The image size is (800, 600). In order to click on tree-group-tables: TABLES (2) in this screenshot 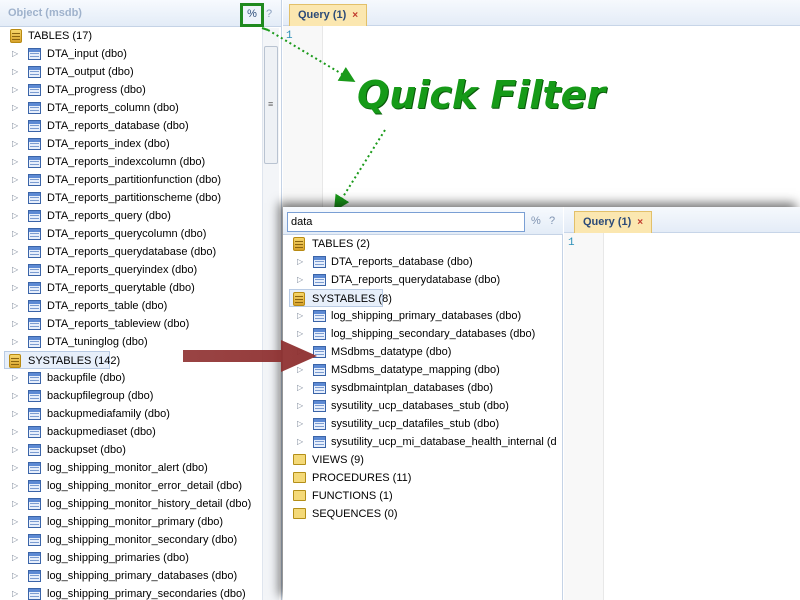, I will do `click(424, 244)`.